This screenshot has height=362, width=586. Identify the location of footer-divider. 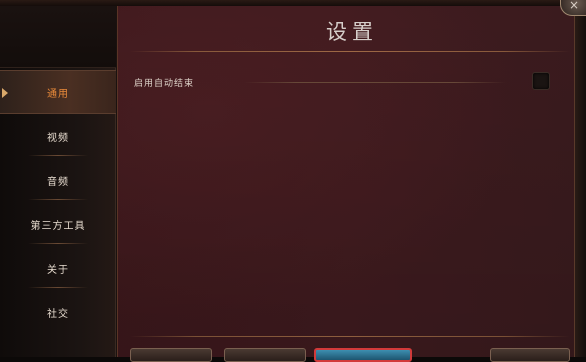
(350, 336).